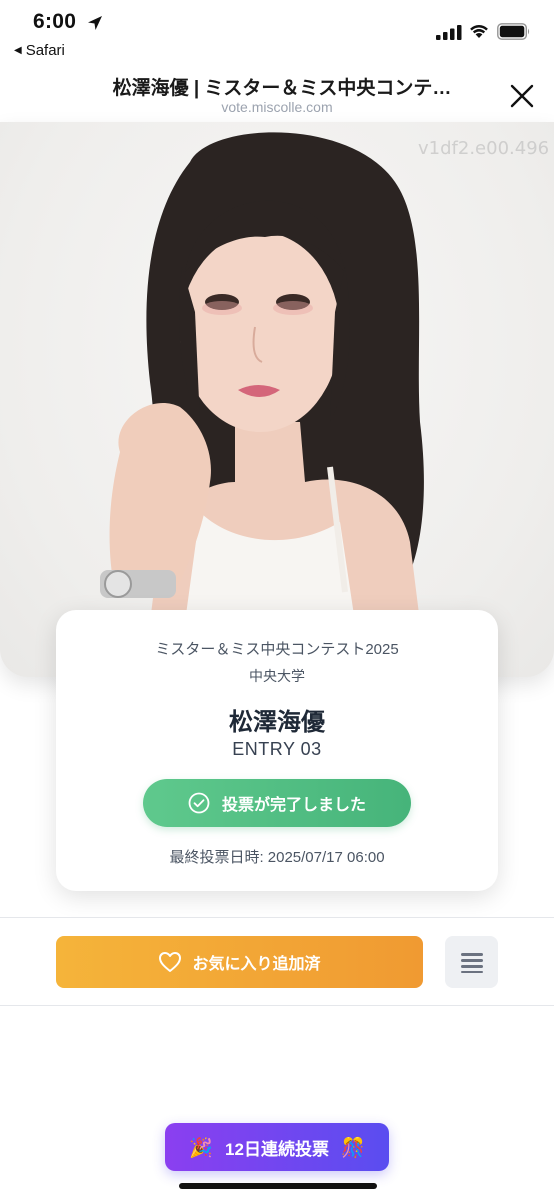 This screenshot has height=1199, width=554. I want to click on entry-number: ENTRY 03, so click(277, 749).